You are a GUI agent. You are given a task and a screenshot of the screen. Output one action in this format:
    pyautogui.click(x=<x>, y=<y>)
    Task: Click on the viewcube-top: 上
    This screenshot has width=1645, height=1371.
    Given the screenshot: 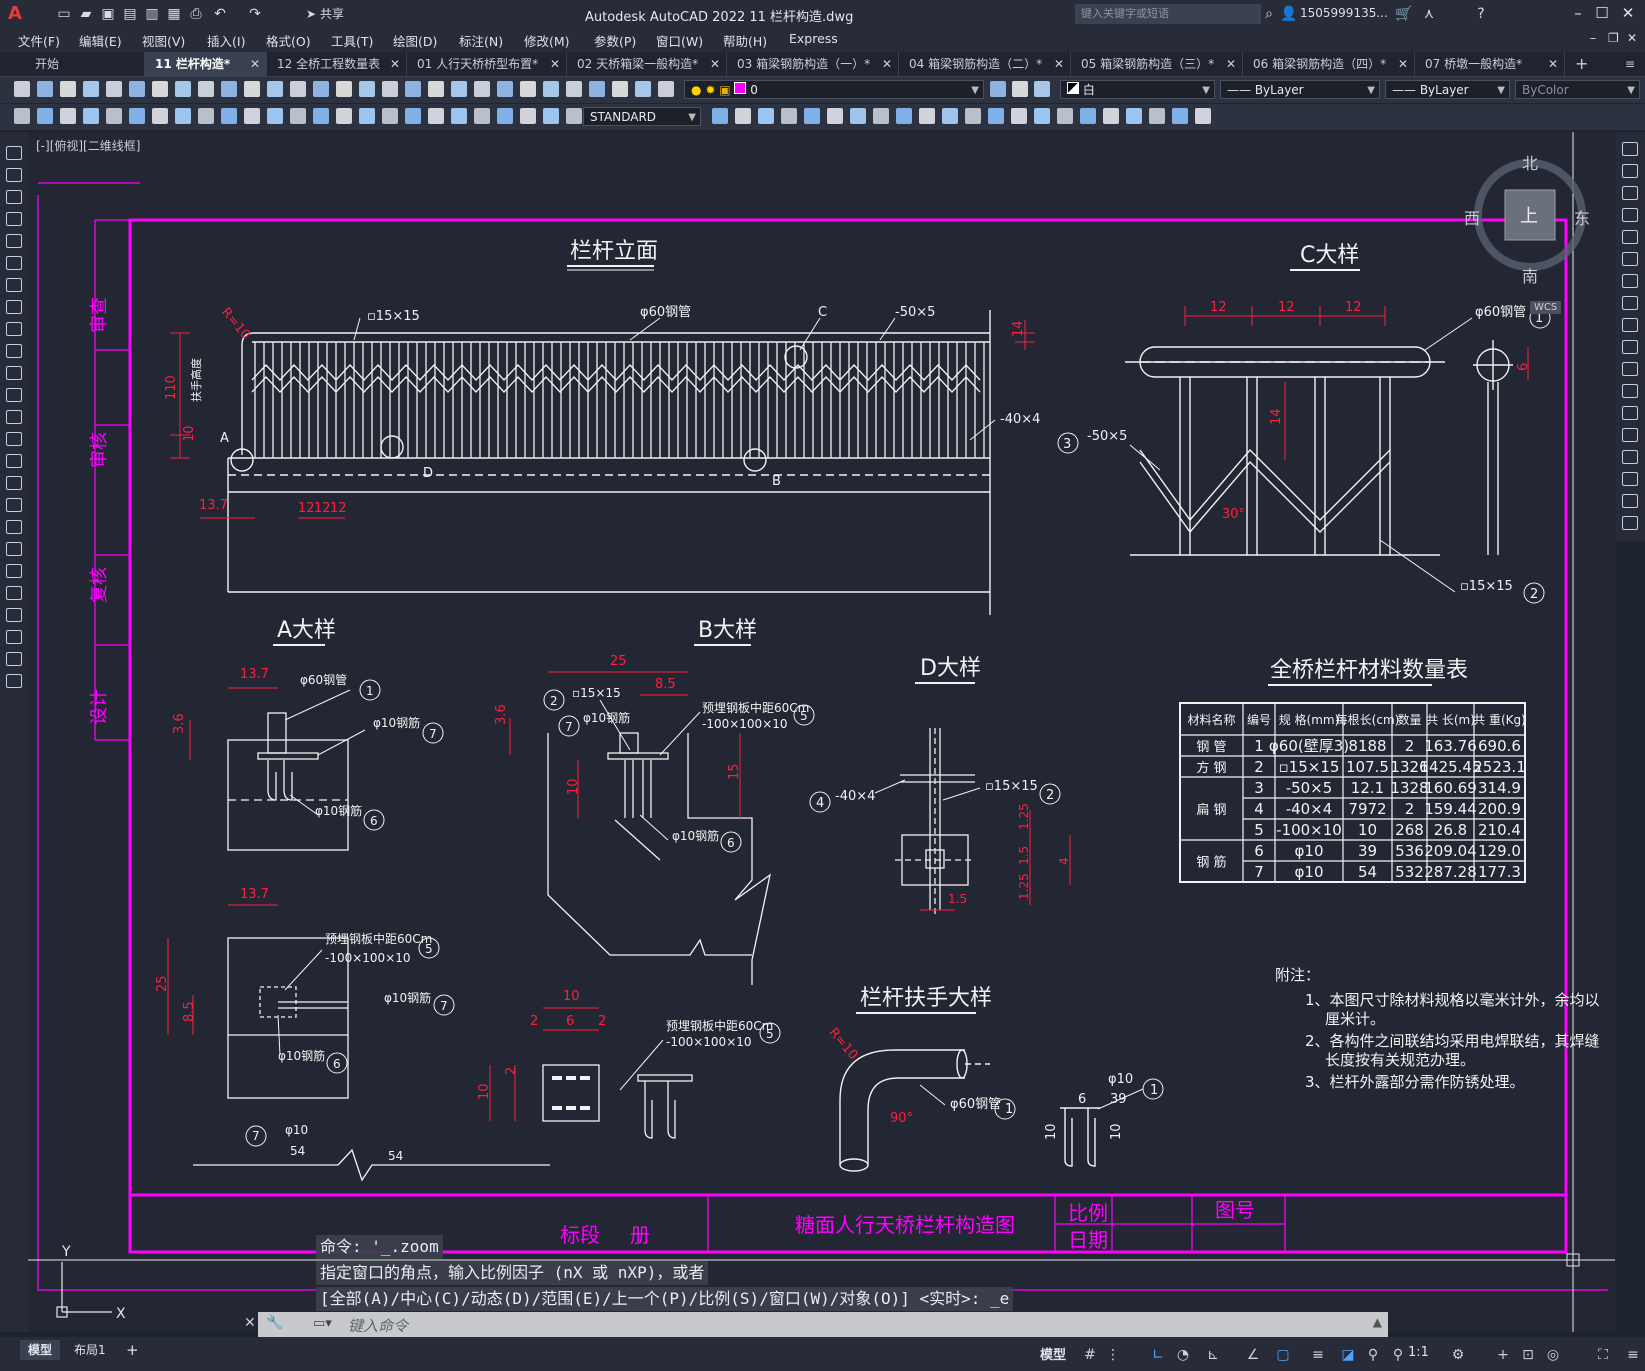 What is the action you would take?
    pyautogui.click(x=1529, y=215)
    